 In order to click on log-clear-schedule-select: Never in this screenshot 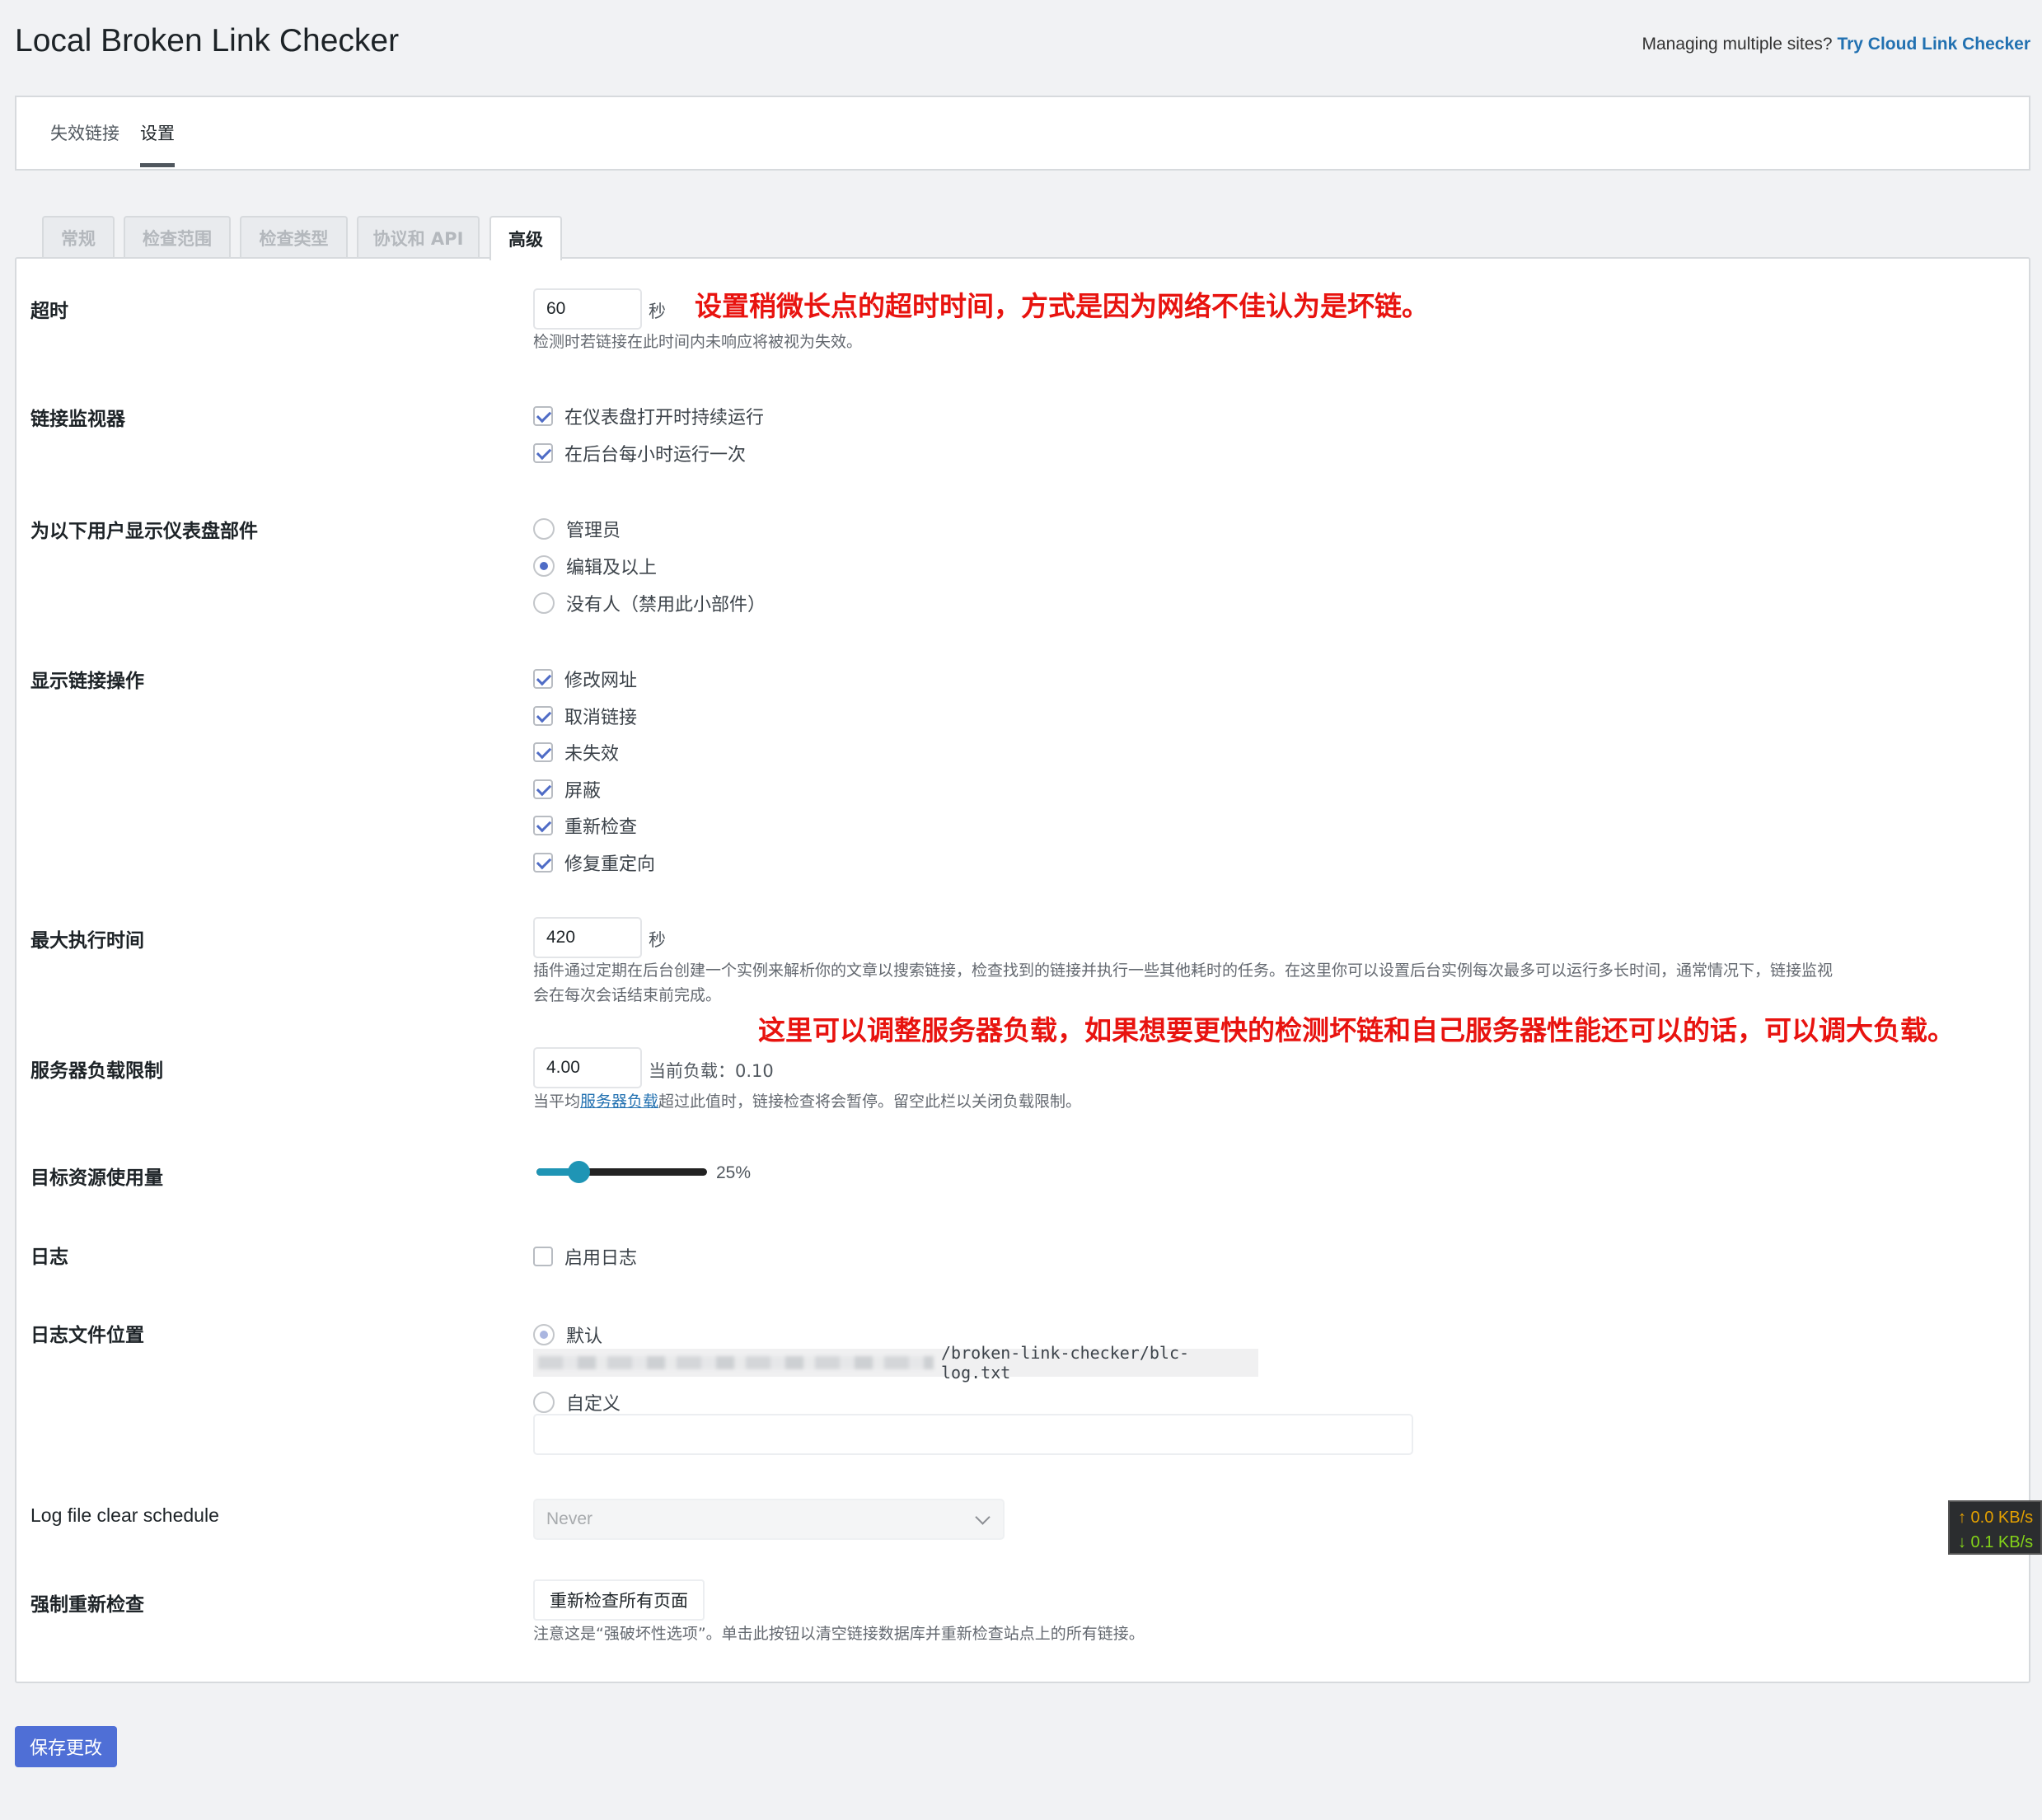, I will do `click(769, 1519)`.